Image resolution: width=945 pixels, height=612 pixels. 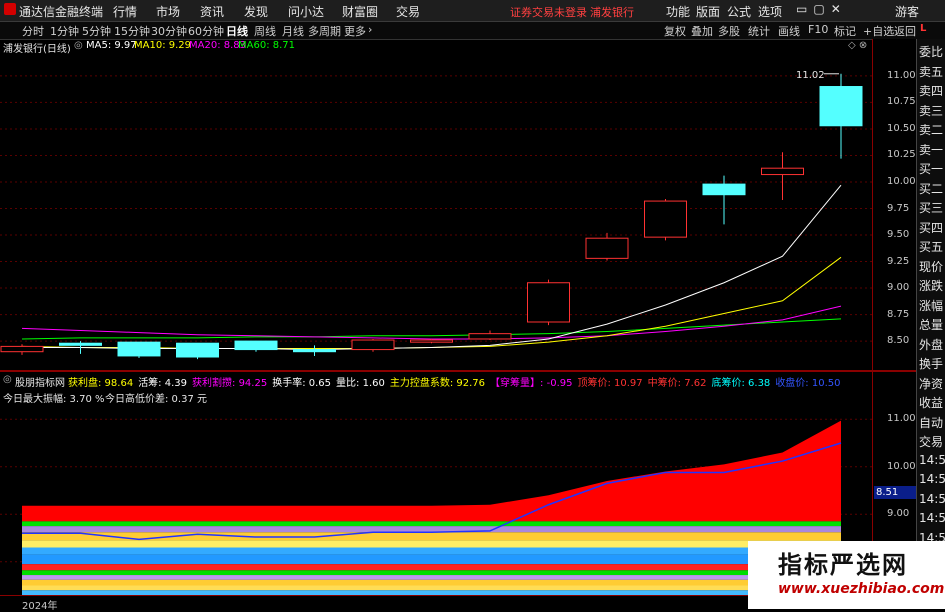 I want to click on side-panel-label: 买五, so click(x=931, y=247).